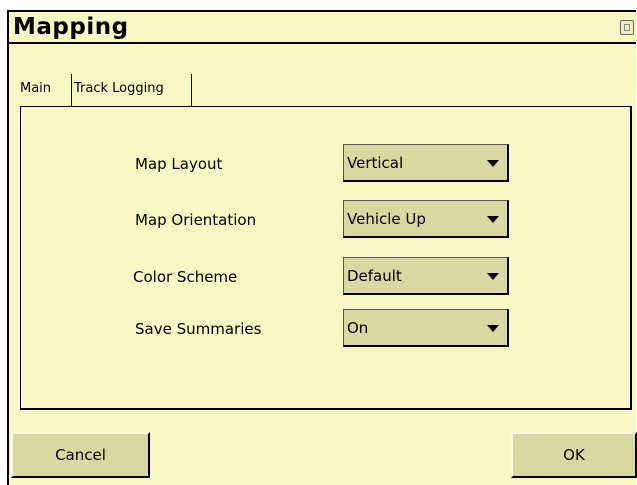 This screenshot has width=637, height=485. I want to click on tab-main: Main, so click(45, 90).